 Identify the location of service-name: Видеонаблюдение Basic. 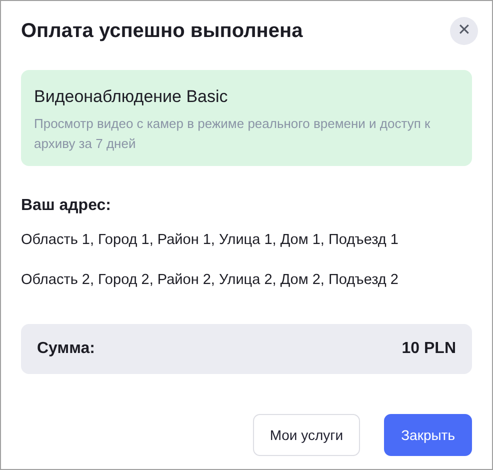
(131, 97).